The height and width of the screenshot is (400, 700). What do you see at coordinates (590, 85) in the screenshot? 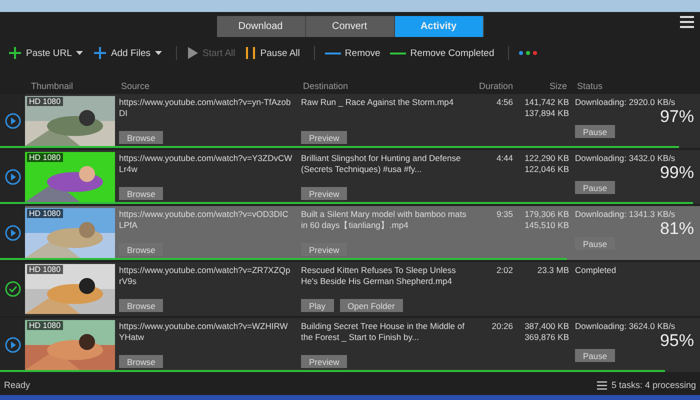
I see `column-header: Status` at bounding box center [590, 85].